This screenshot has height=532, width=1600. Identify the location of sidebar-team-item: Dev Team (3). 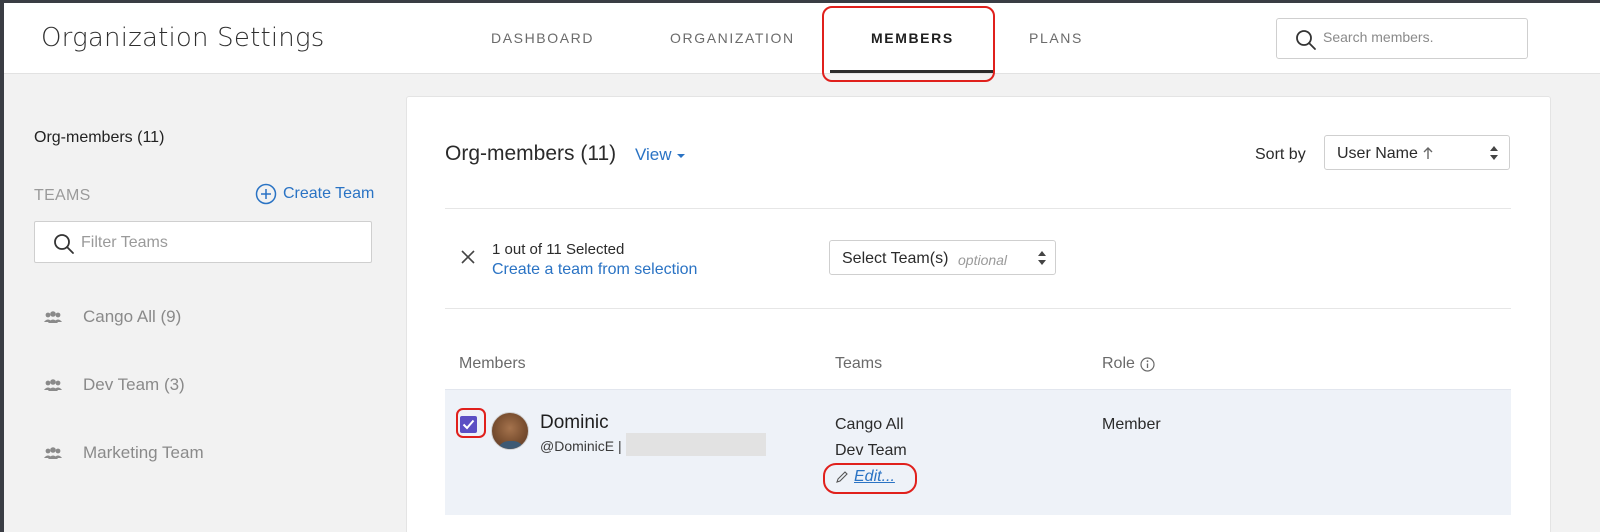
(113, 384).